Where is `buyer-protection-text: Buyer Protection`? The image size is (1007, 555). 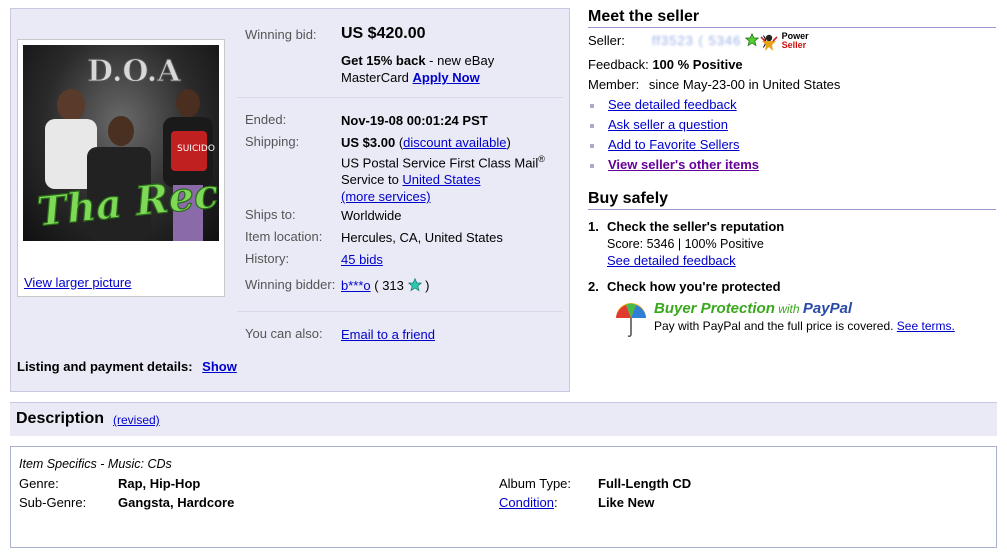 buyer-protection-text: Buyer Protection is located at coordinates (714, 308).